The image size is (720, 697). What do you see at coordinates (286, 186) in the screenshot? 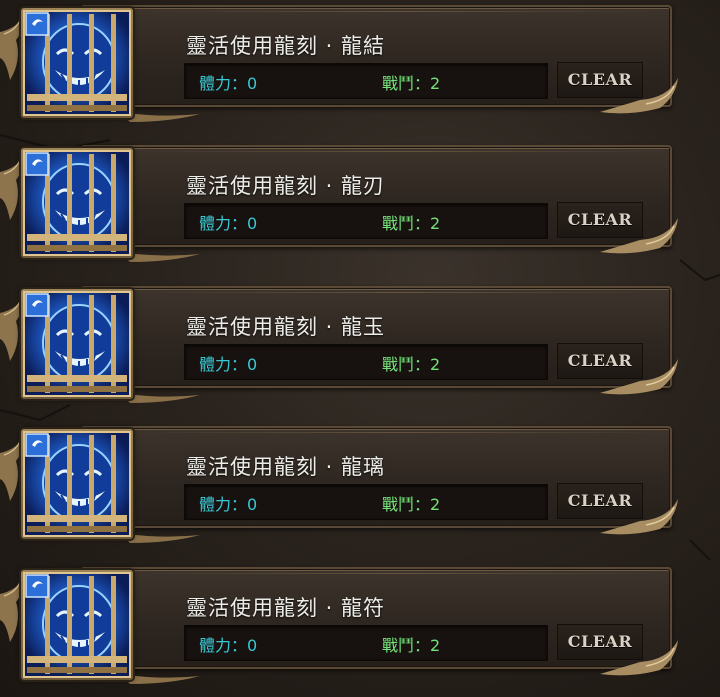
I see `item-title: 靈活使用龍刻 · 龍刃` at bounding box center [286, 186].